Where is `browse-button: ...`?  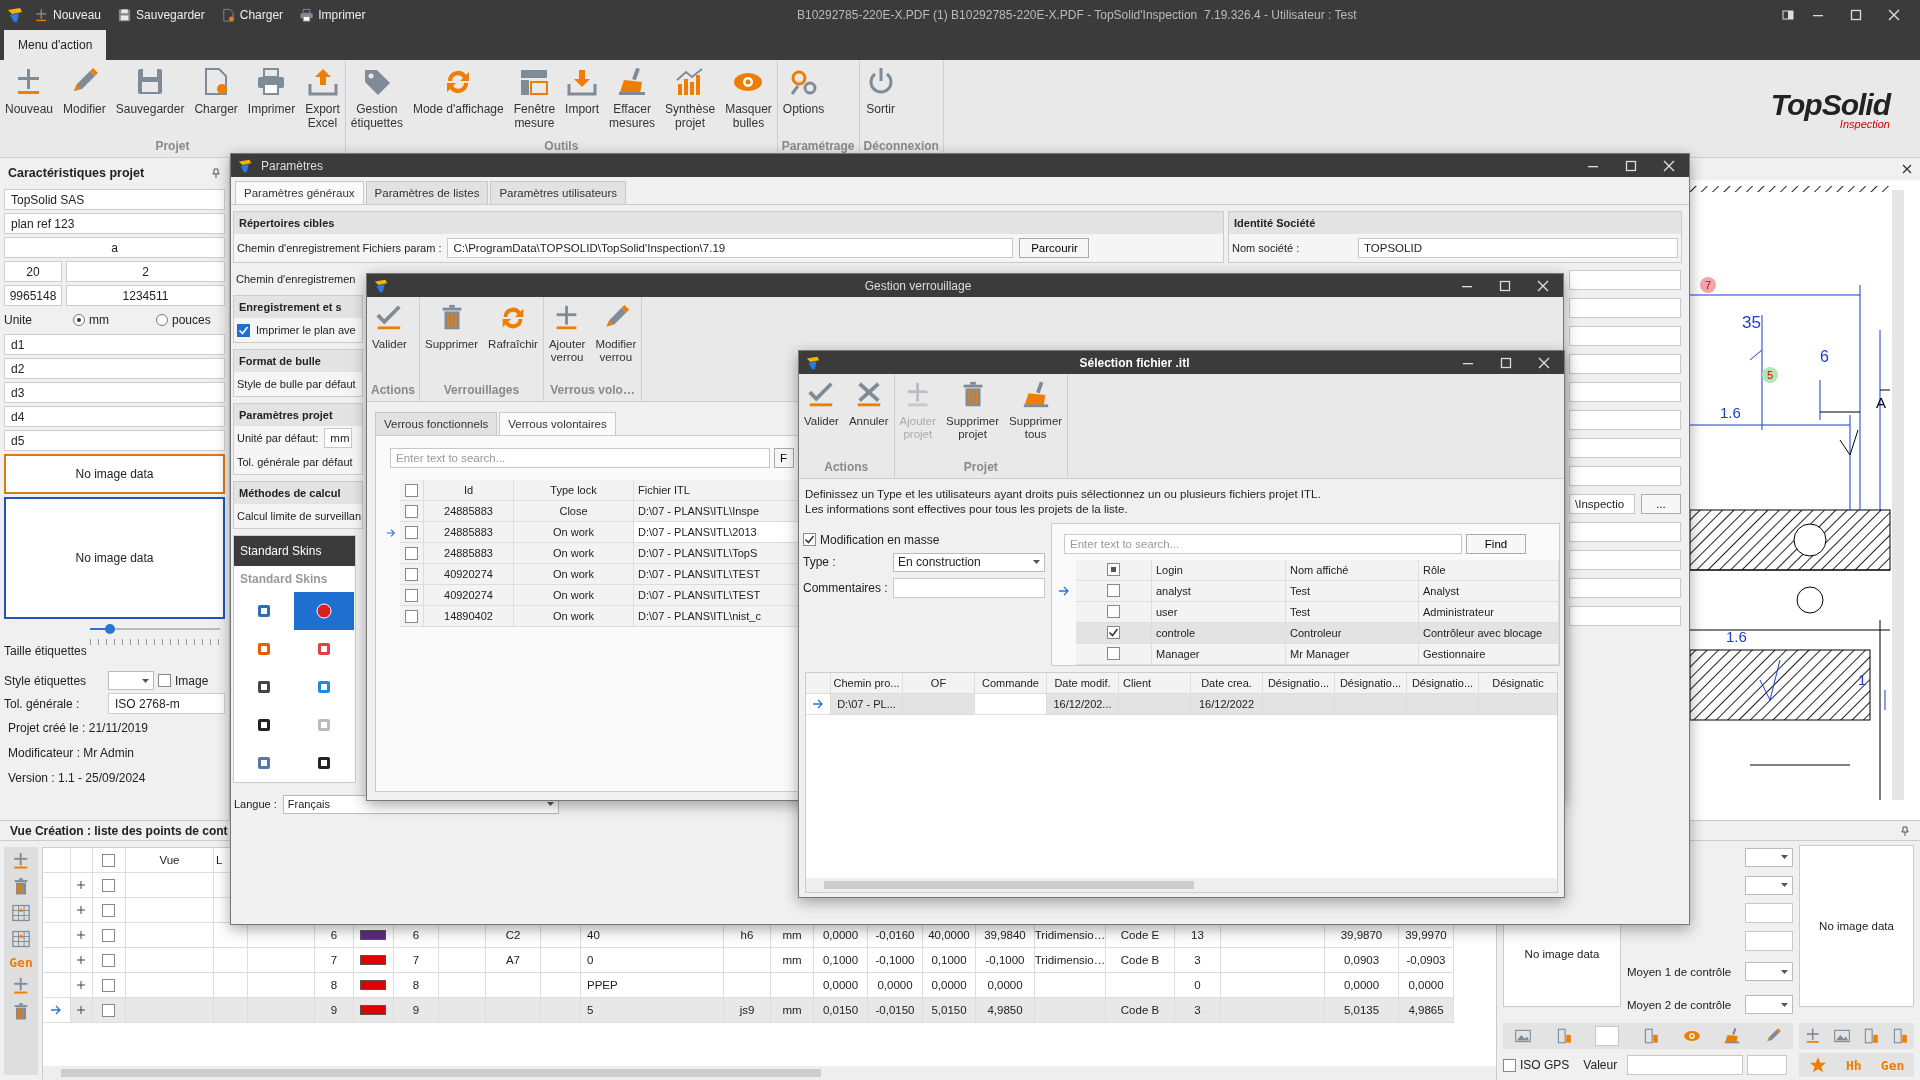
browse-button: ... is located at coordinates (1661, 504).